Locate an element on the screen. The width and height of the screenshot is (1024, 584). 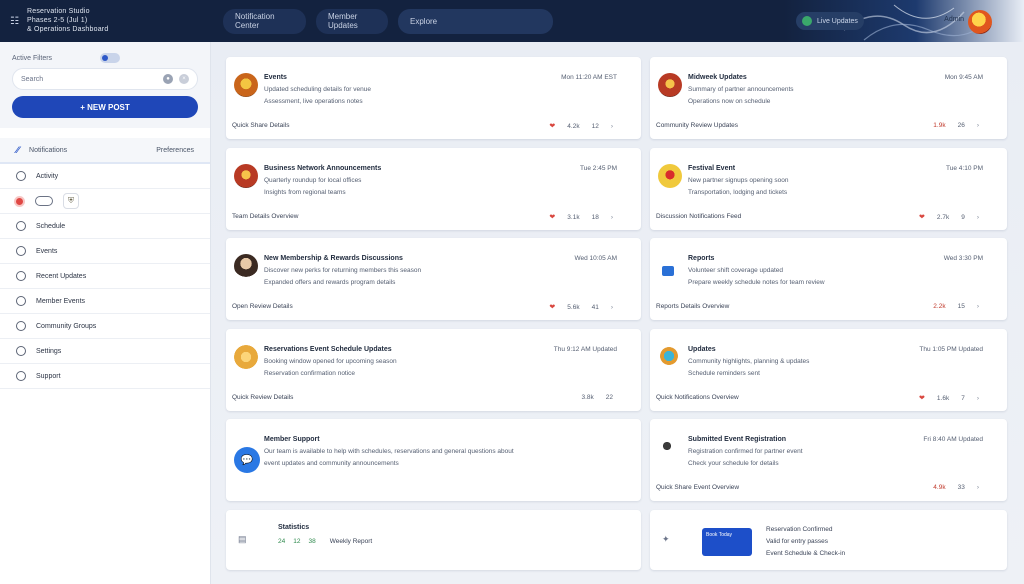
card-title: Member Support is located at coordinates (292, 439).